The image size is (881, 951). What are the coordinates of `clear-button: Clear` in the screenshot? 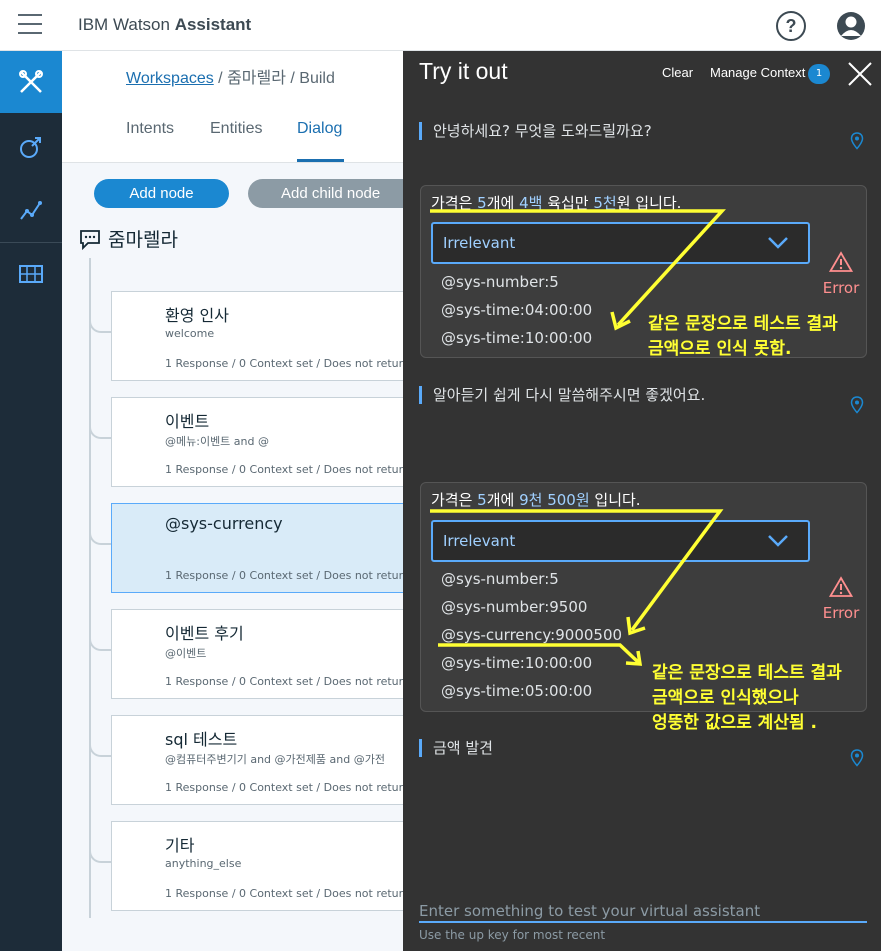 It's located at (677, 72).